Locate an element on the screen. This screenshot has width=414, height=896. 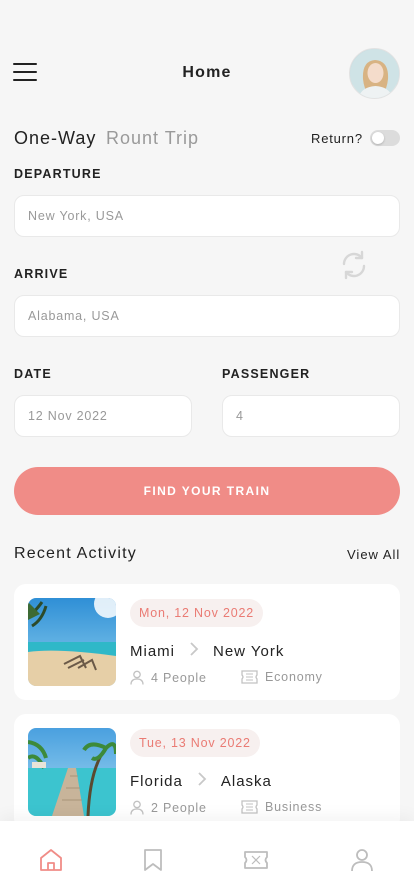
date-field: 12 Nov 2022 is located at coordinates (103, 416).